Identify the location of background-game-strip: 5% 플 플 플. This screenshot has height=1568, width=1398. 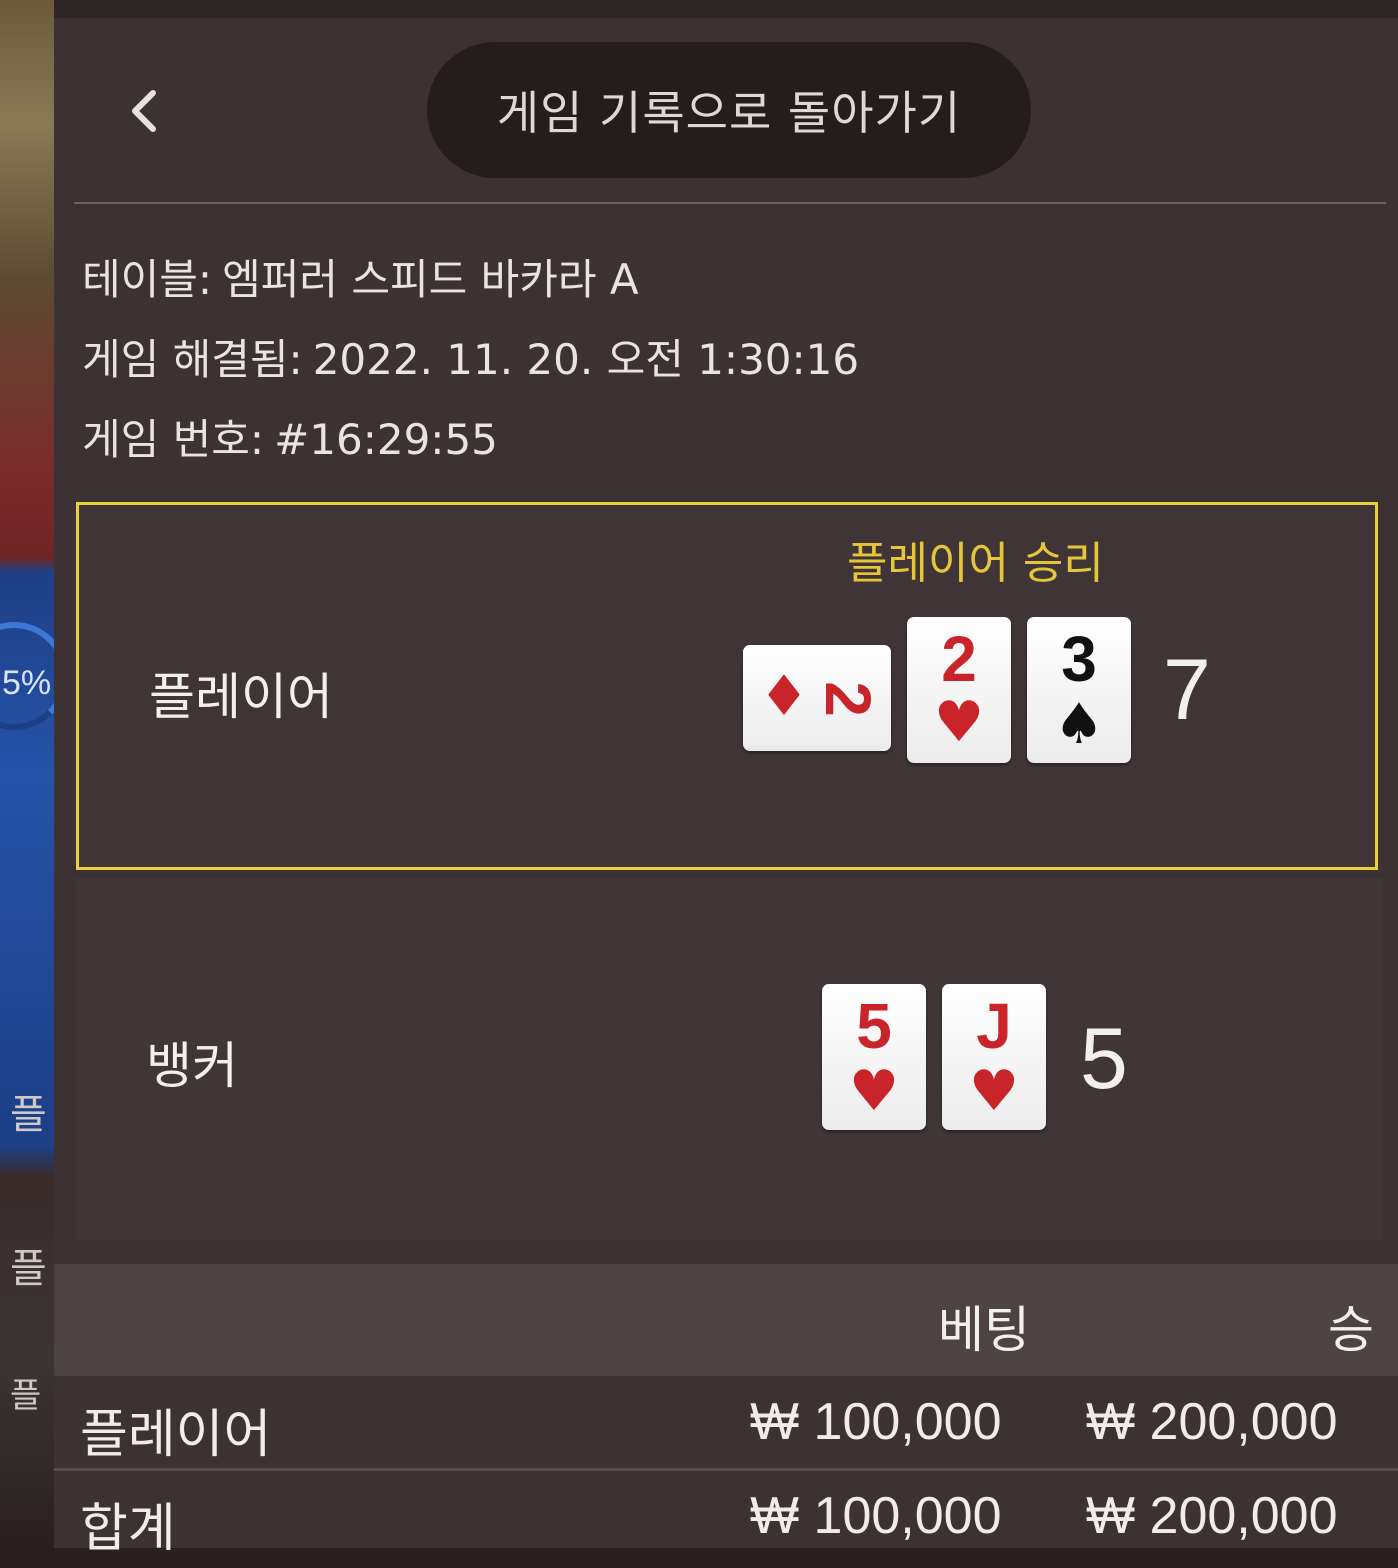
(27, 774).